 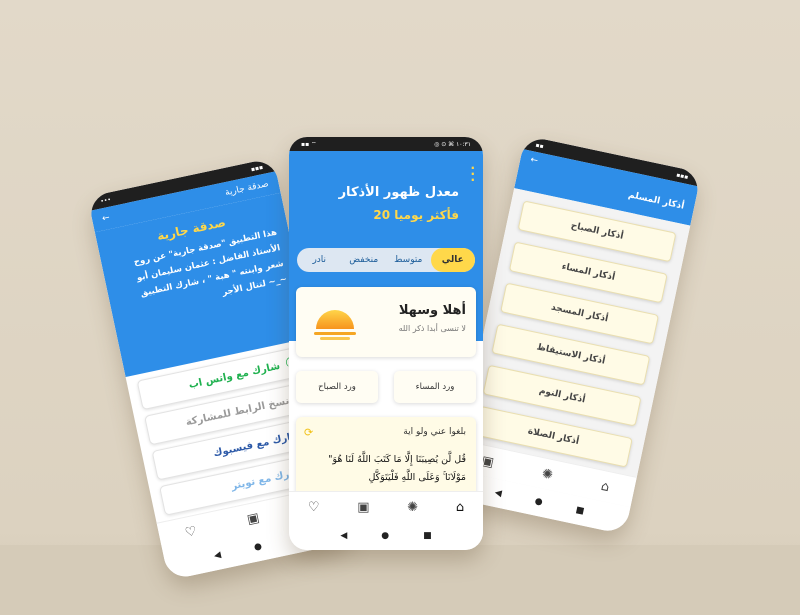 What do you see at coordinates (335, 325) in the screenshot?
I see `sunrise-icon` at bounding box center [335, 325].